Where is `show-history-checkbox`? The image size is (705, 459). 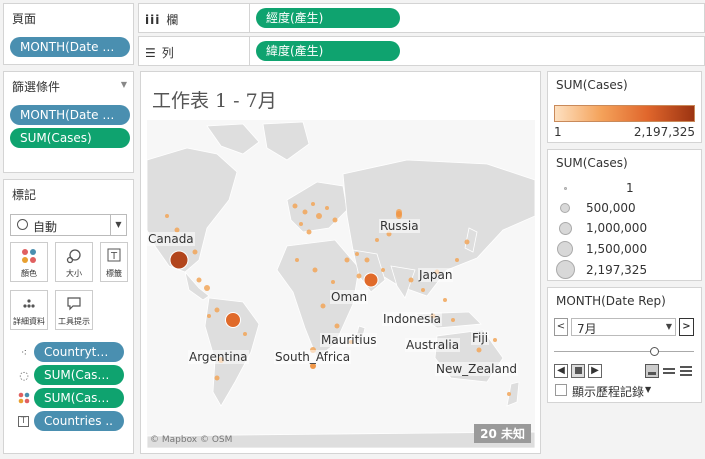 show-history-checkbox is located at coordinates (561, 390).